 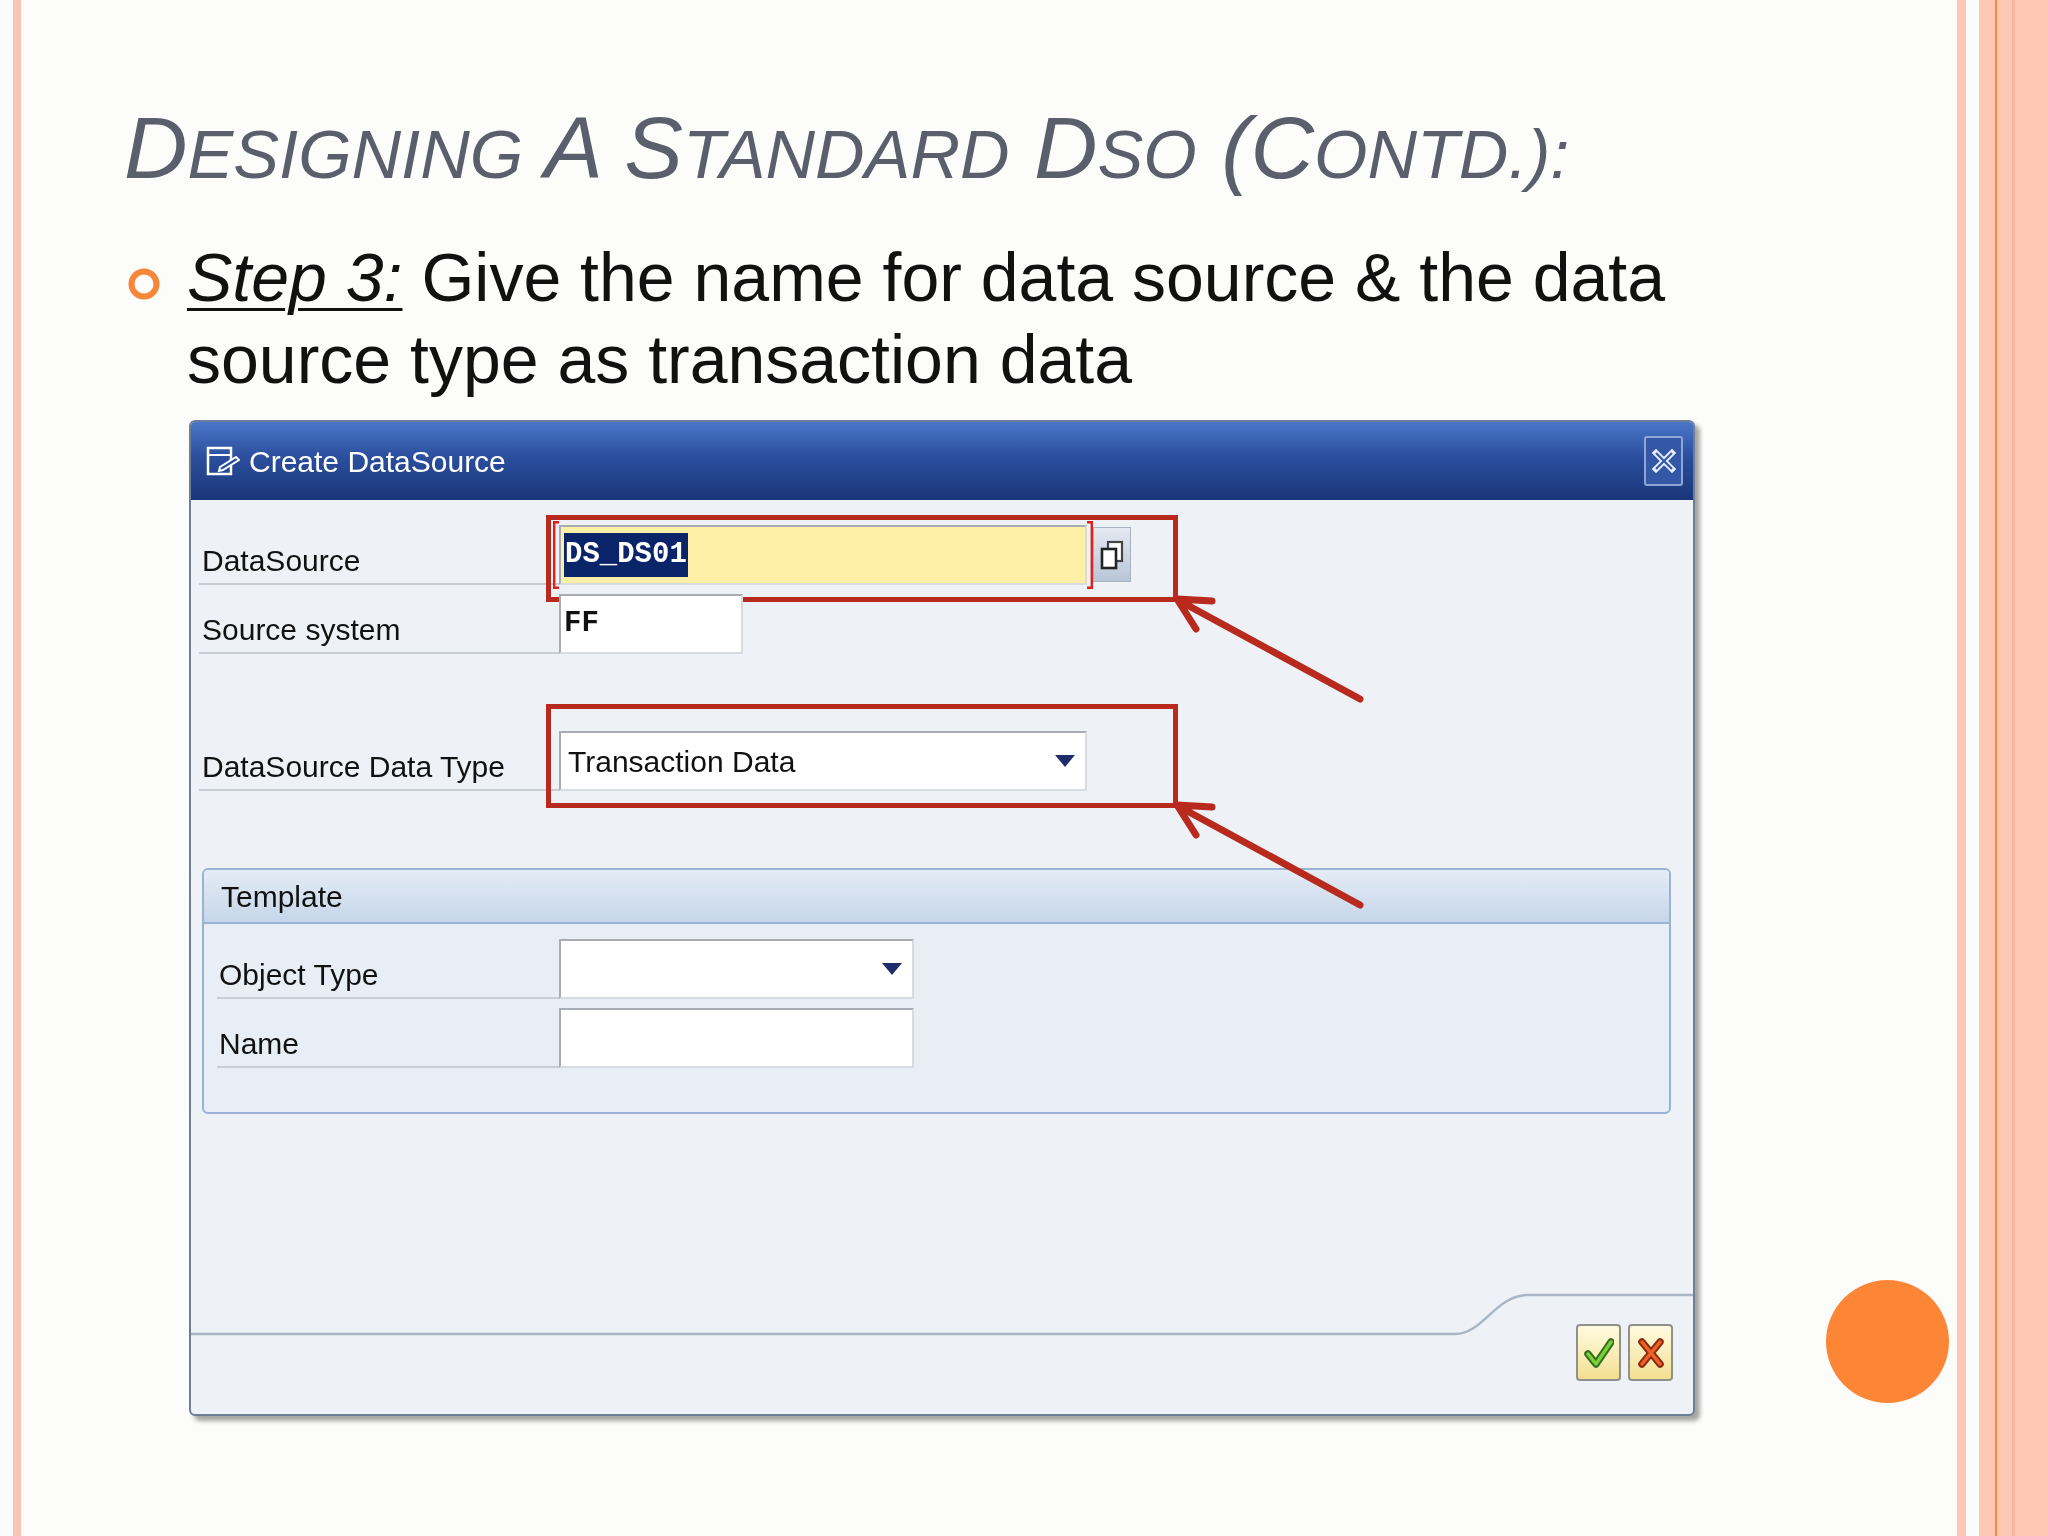 What do you see at coordinates (281, 560) in the screenshot?
I see `field-label: DataSource` at bounding box center [281, 560].